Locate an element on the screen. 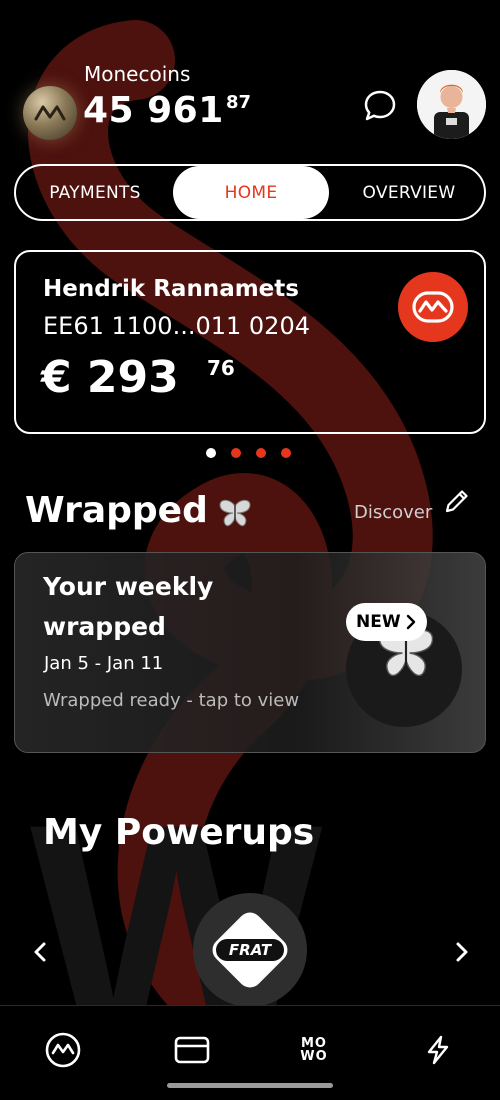  wrapped-card-title: Your weekly wrapped is located at coordinates (128, 606).